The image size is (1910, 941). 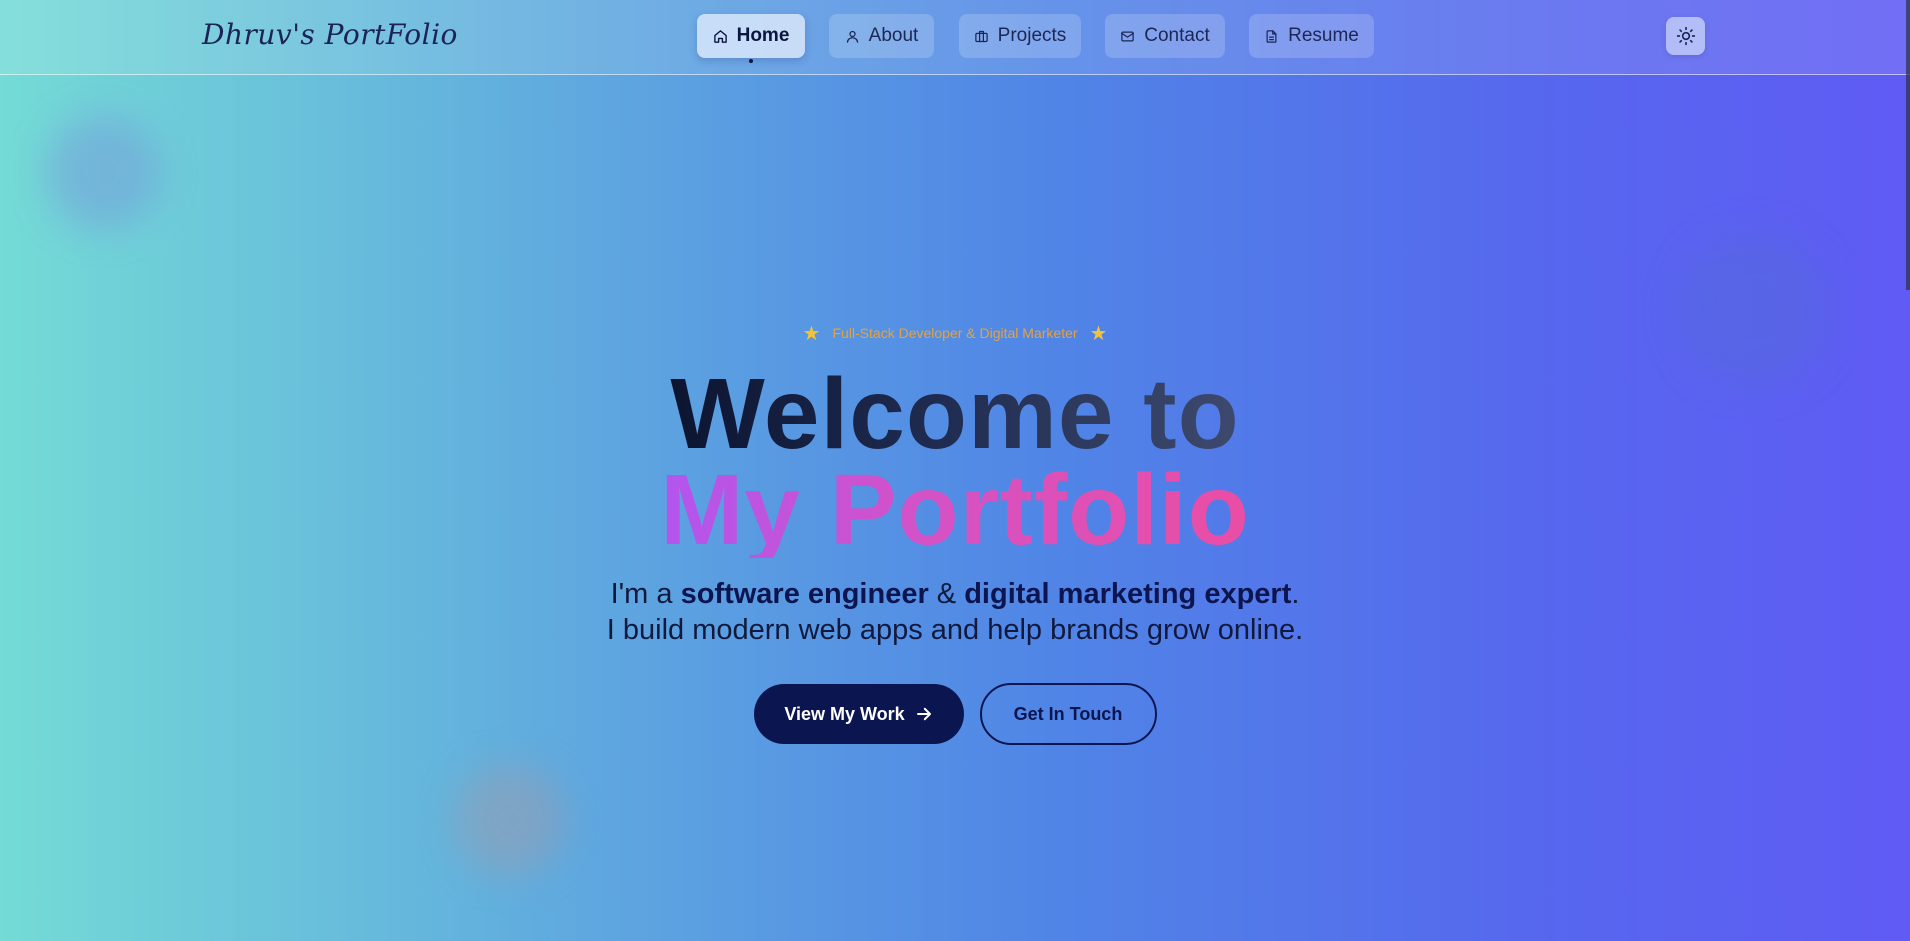 I want to click on nav-home: Home, so click(x=751, y=38).